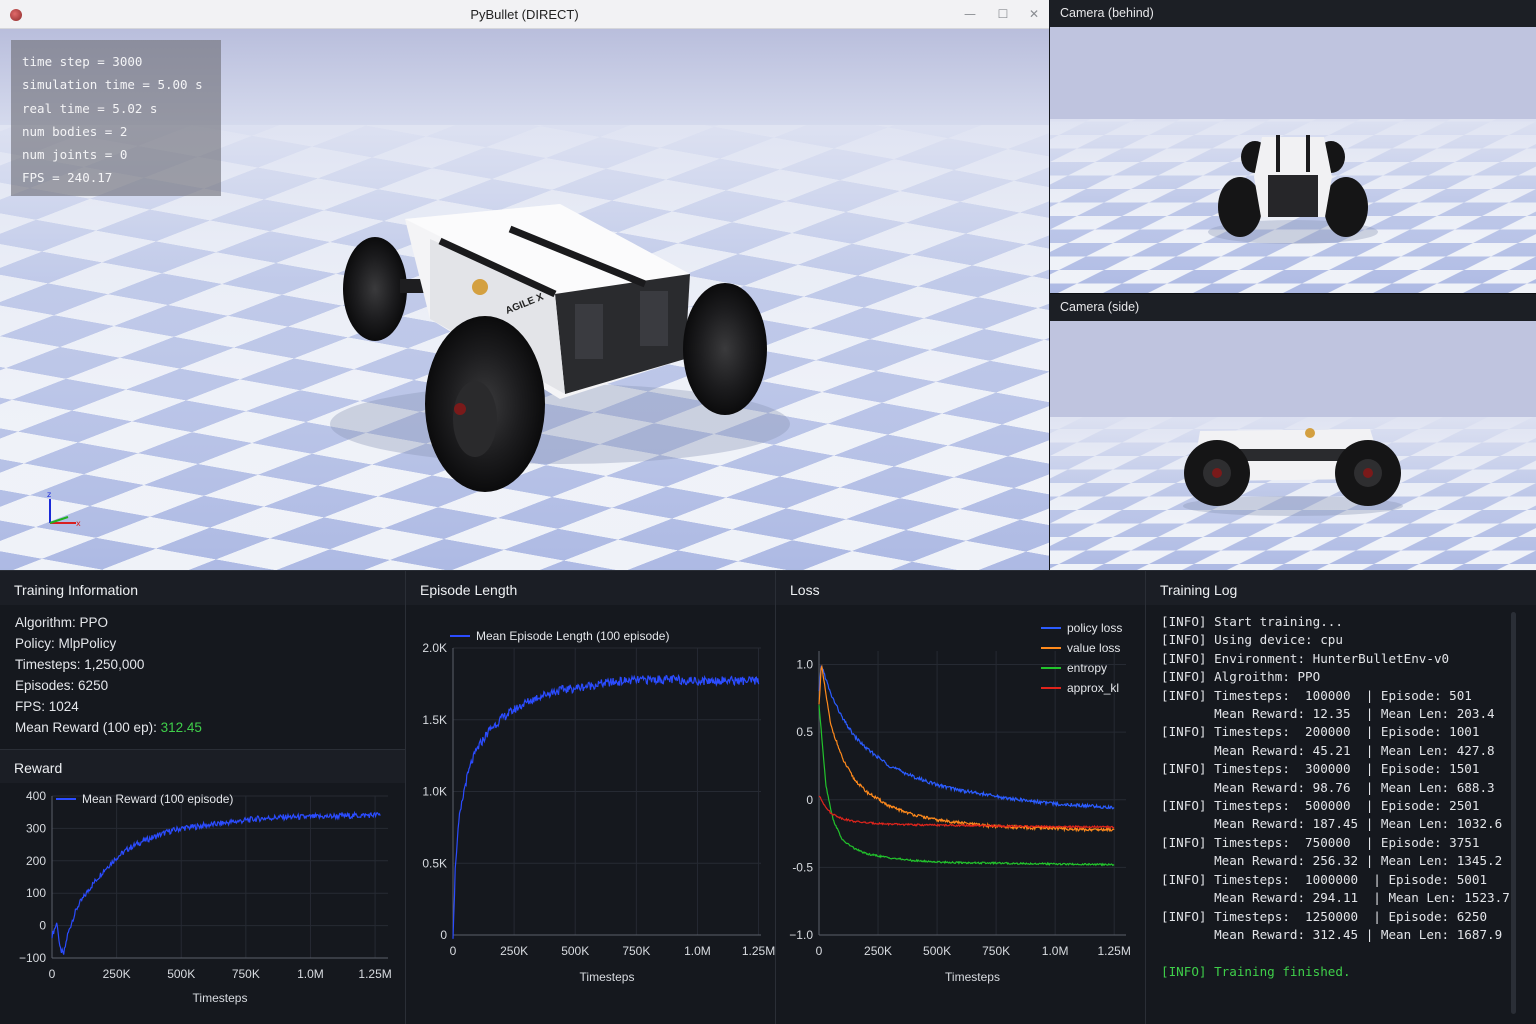 Image resolution: width=1536 pixels, height=1024 pixels. I want to click on log-line: Mean Reward: 312.45 | Mean Len: 1687.9, so click(1332, 934).